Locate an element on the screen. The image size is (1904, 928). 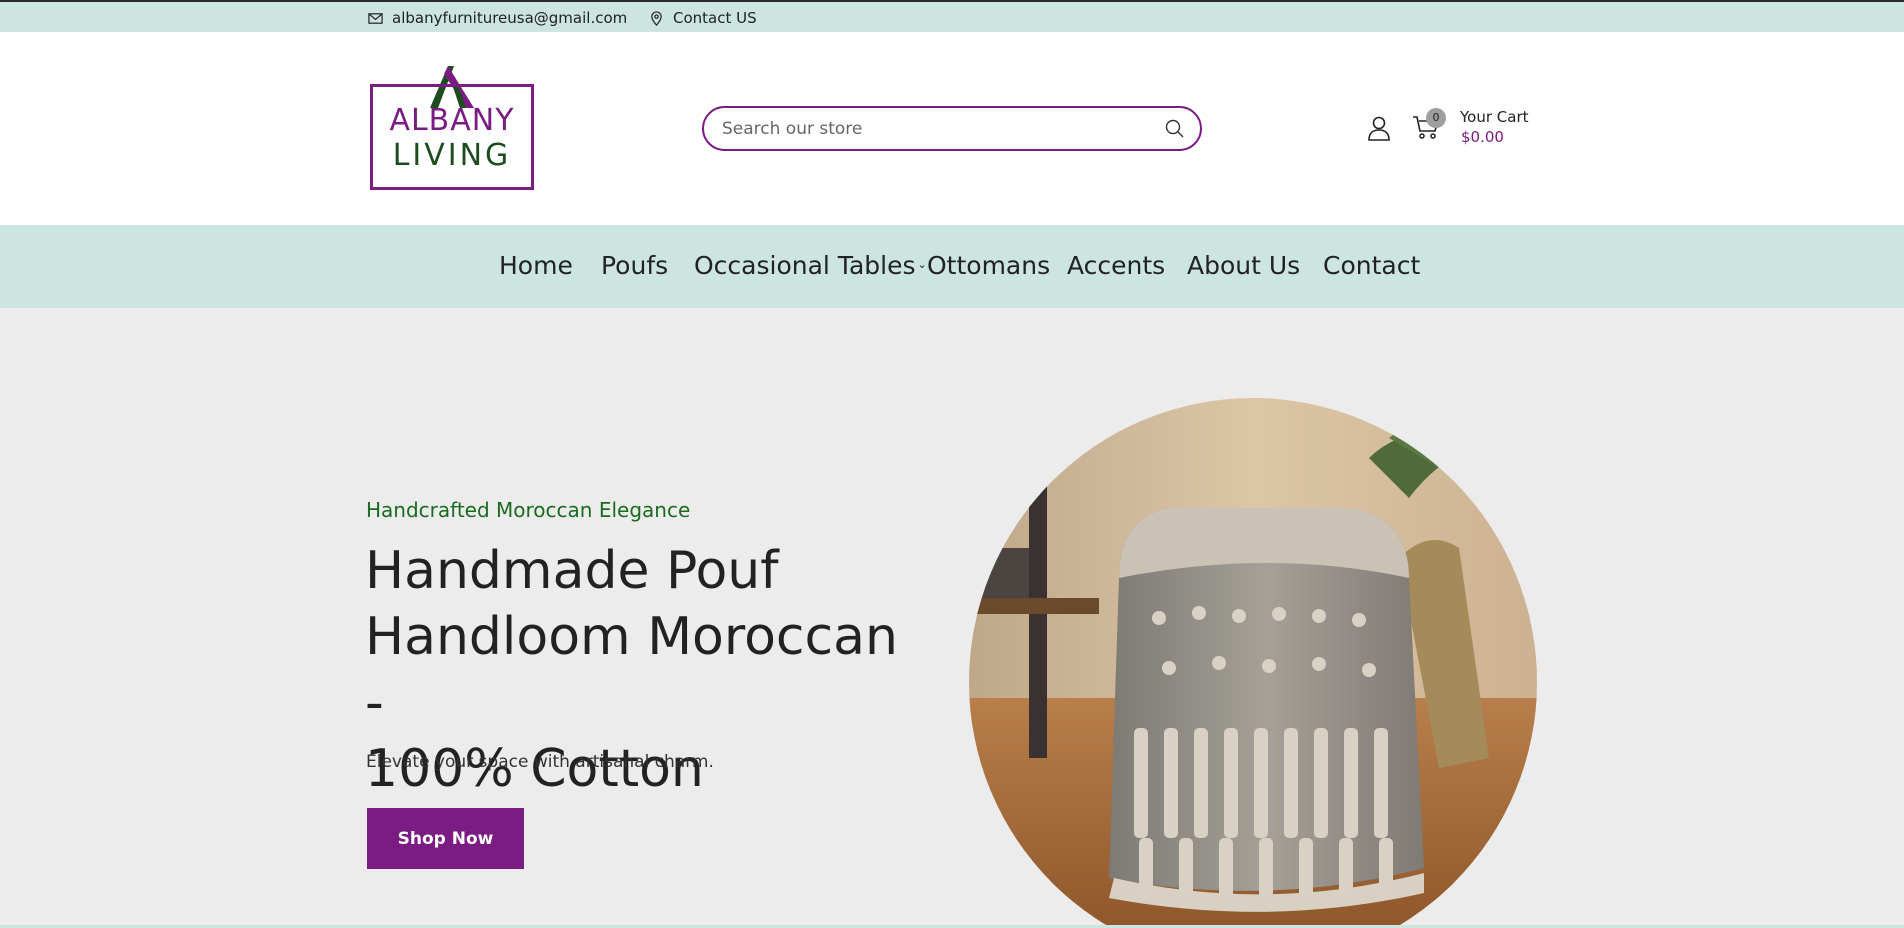
email-link: albanyfurnitureusa@gmail.com is located at coordinates (497, 18).